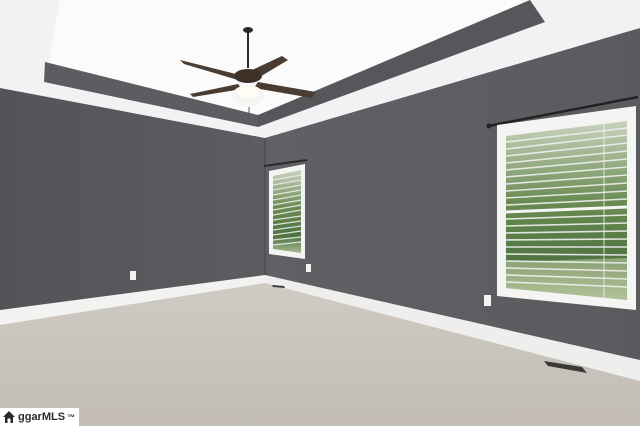  I want to click on watermark-text: ggarMLS, so click(42, 417).